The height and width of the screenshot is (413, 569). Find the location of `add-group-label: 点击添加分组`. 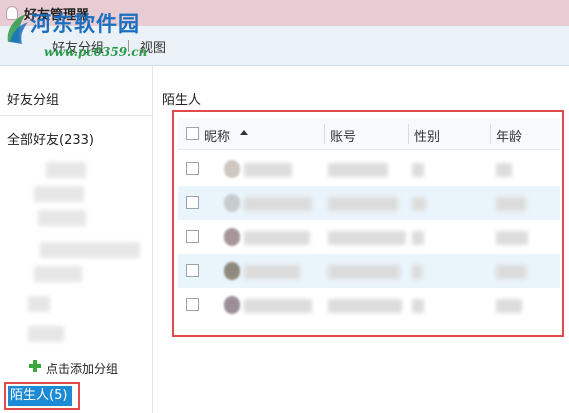

add-group-label: 点击添加分组 is located at coordinates (82, 369).